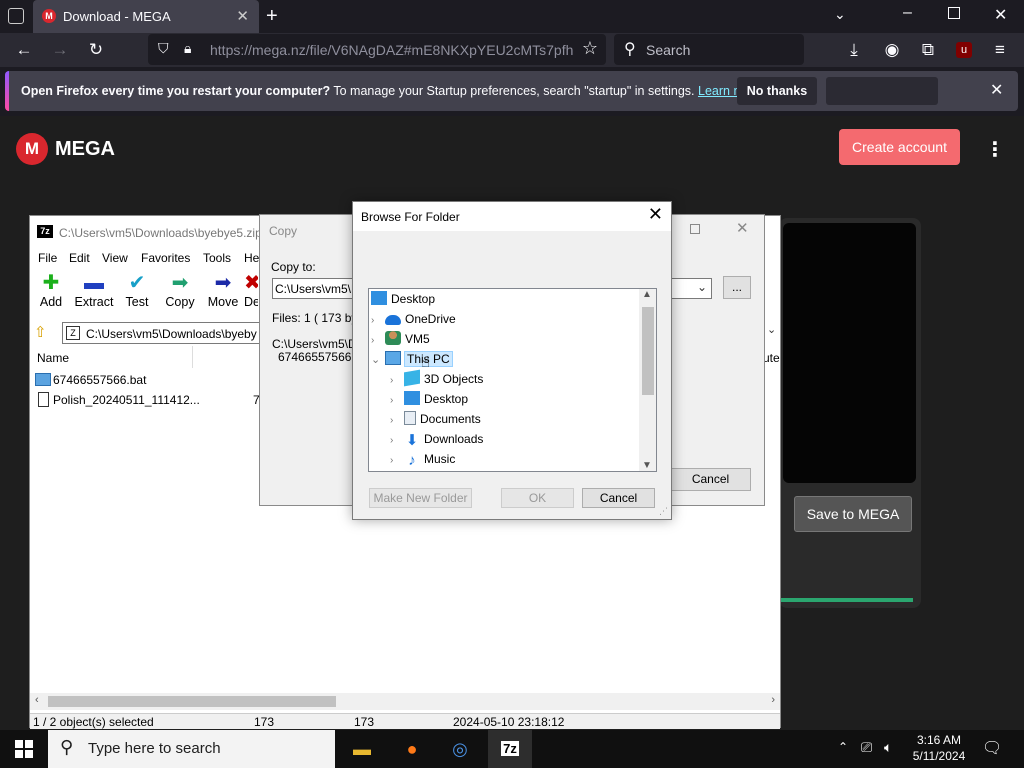 Image resolution: width=1024 pixels, height=768 pixels. Describe the element at coordinates (436, 379) in the screenshot. I see `tree-item-3d-objects: › 3D Objects` at that location.